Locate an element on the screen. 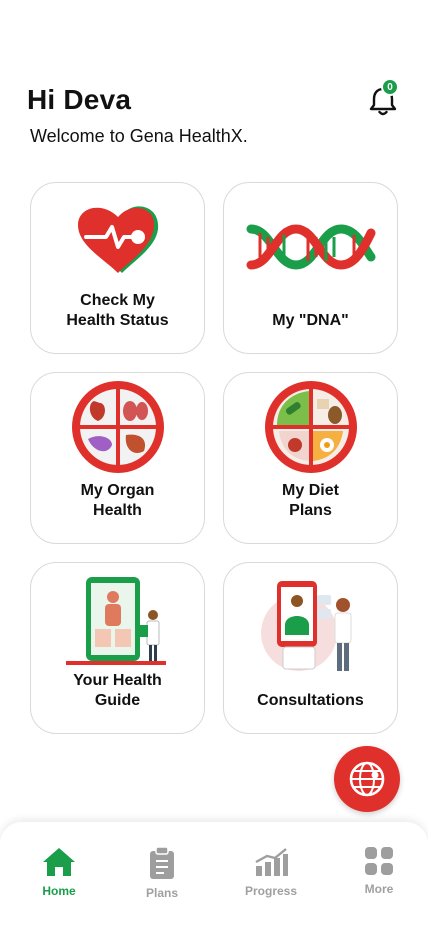 Image resolution: width=428 pixels, height=926 pixels. card-label: Check My Health Status is located at coordinates (117, 310).